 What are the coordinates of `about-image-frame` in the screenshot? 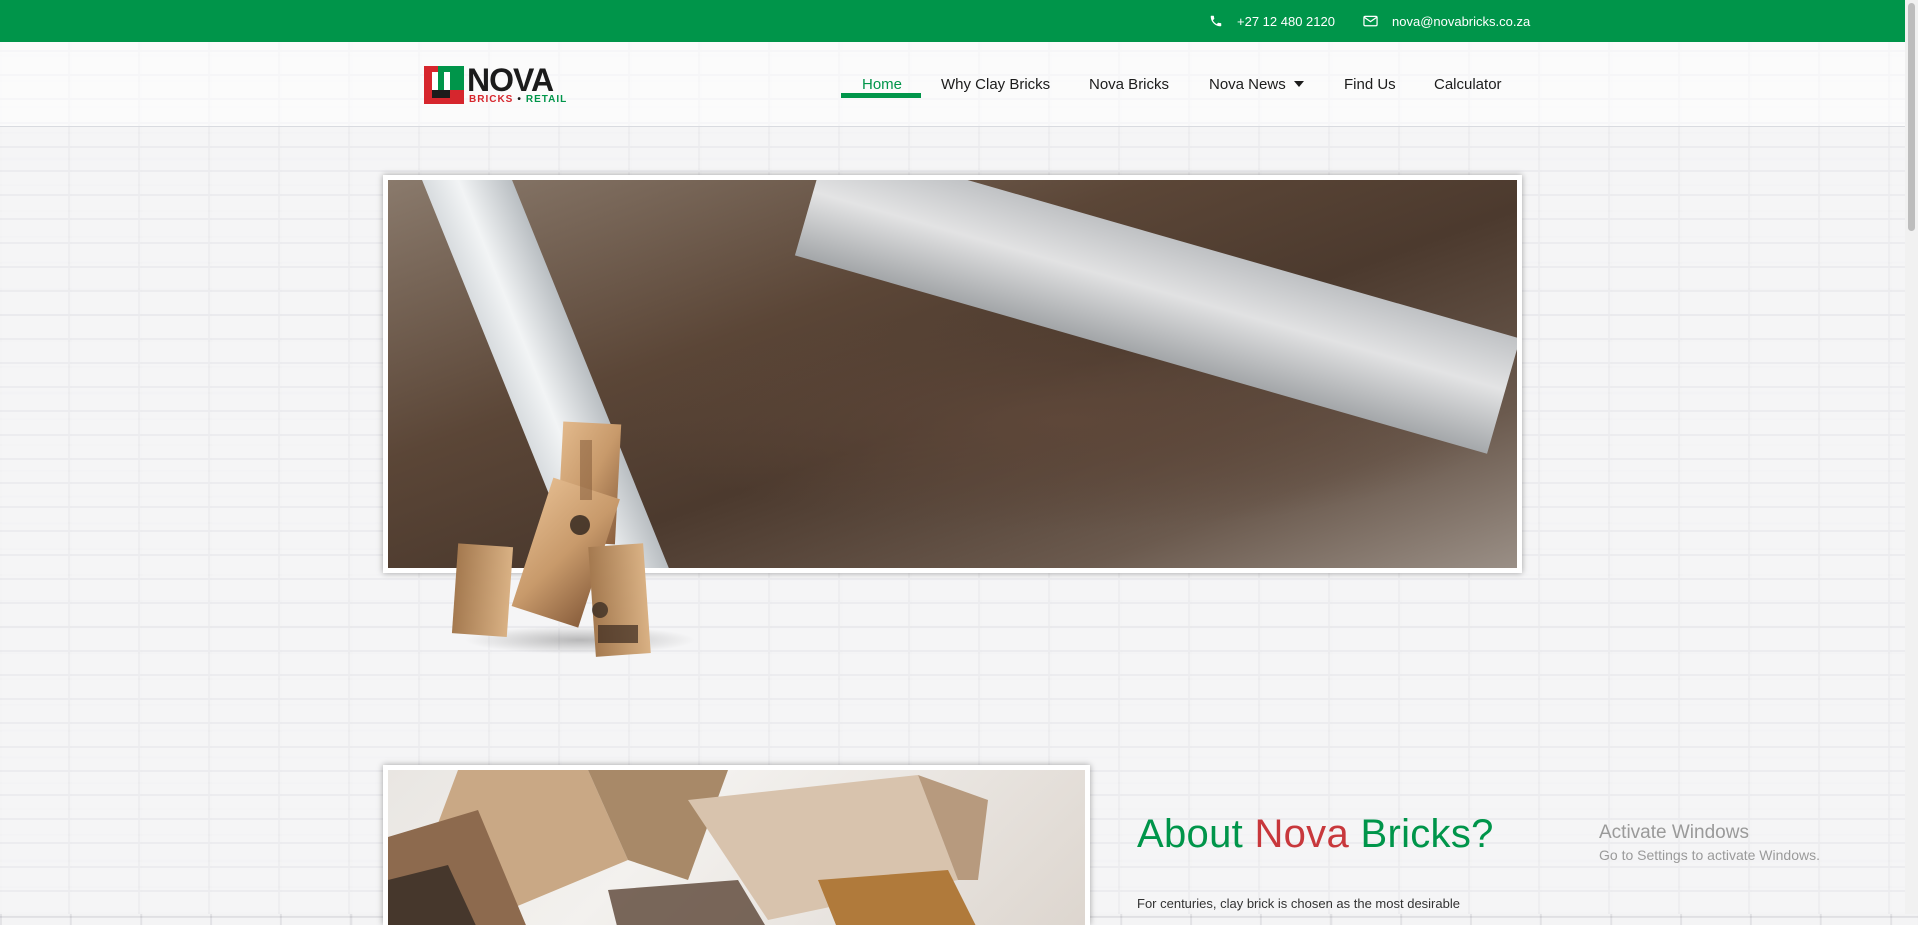 It's located at (736, 845).